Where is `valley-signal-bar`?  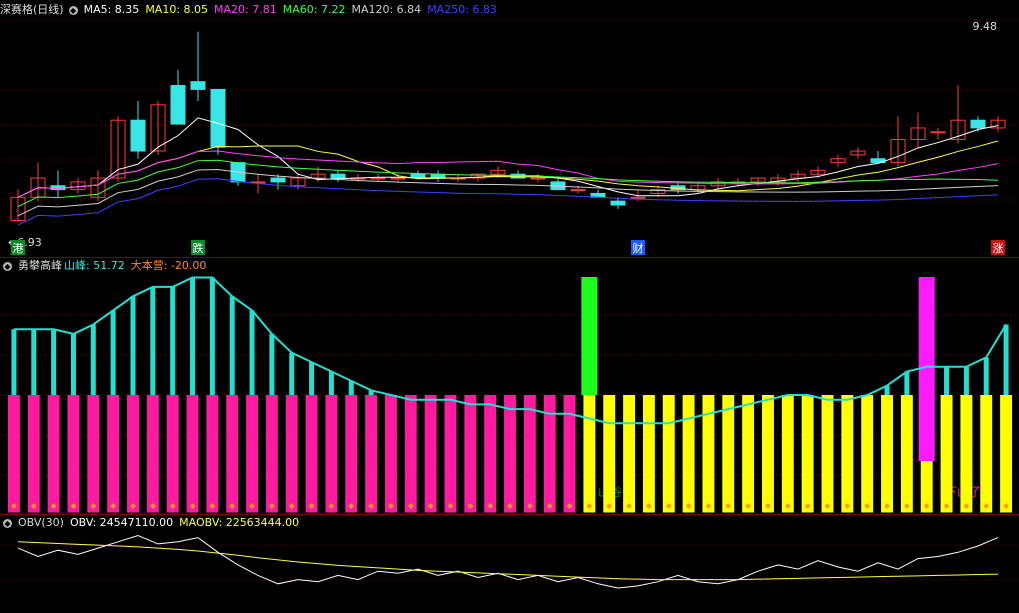 valley-signal-bar is located at coordinates (589, 336).